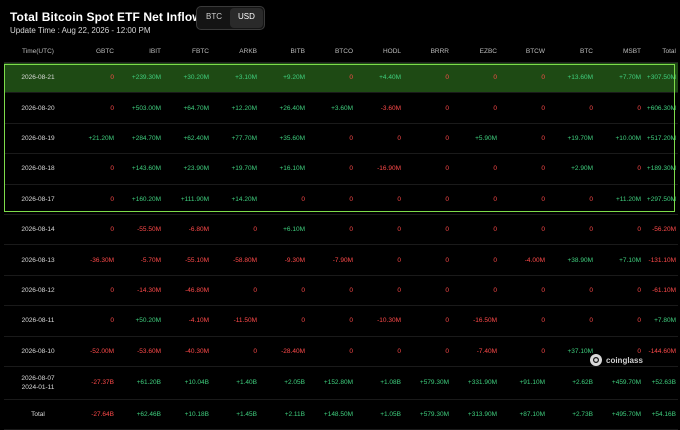 The image size is (680, 430). What do you see at coordinates (38, 321) in the screenshot?
I see `row-date: 2026-08-11` at bounding box center [38, 321].